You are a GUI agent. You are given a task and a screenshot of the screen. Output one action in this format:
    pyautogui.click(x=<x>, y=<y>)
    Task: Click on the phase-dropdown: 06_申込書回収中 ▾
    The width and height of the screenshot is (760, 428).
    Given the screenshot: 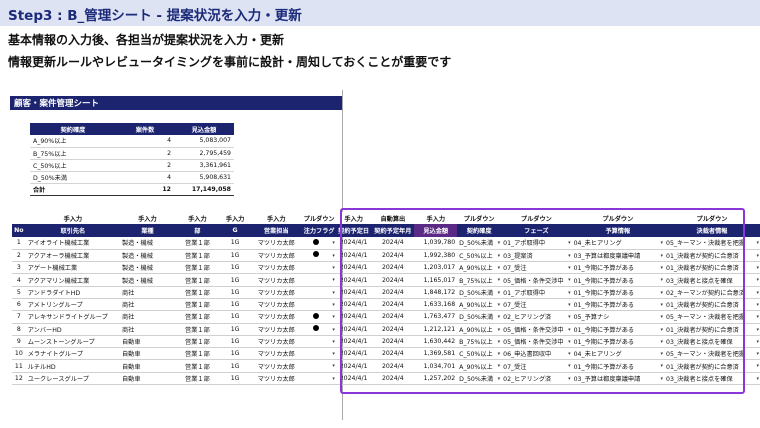 What is the action you would take?
    pyautogui.click(x=536, y=354)
    